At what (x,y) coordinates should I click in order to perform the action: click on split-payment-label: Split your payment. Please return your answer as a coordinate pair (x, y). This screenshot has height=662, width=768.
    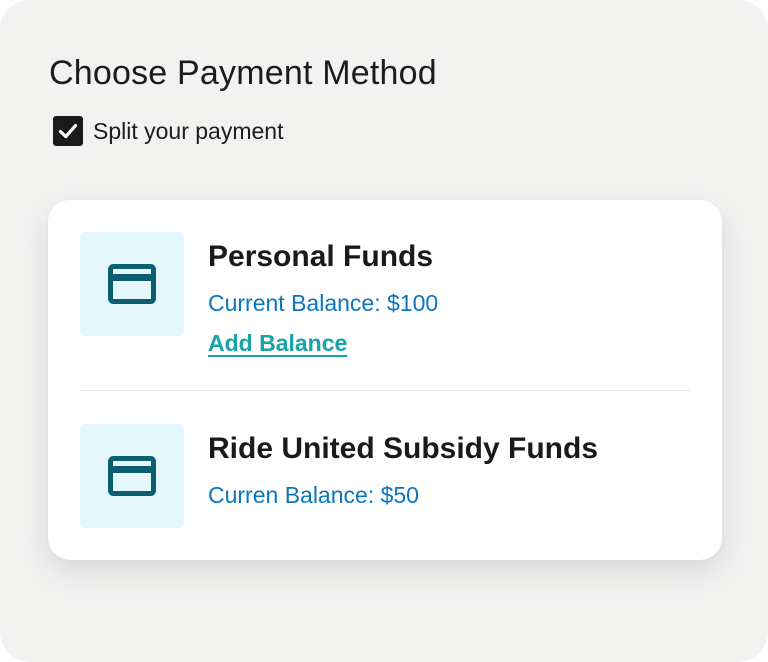
    Looking at the image, I should click on (188, 131).